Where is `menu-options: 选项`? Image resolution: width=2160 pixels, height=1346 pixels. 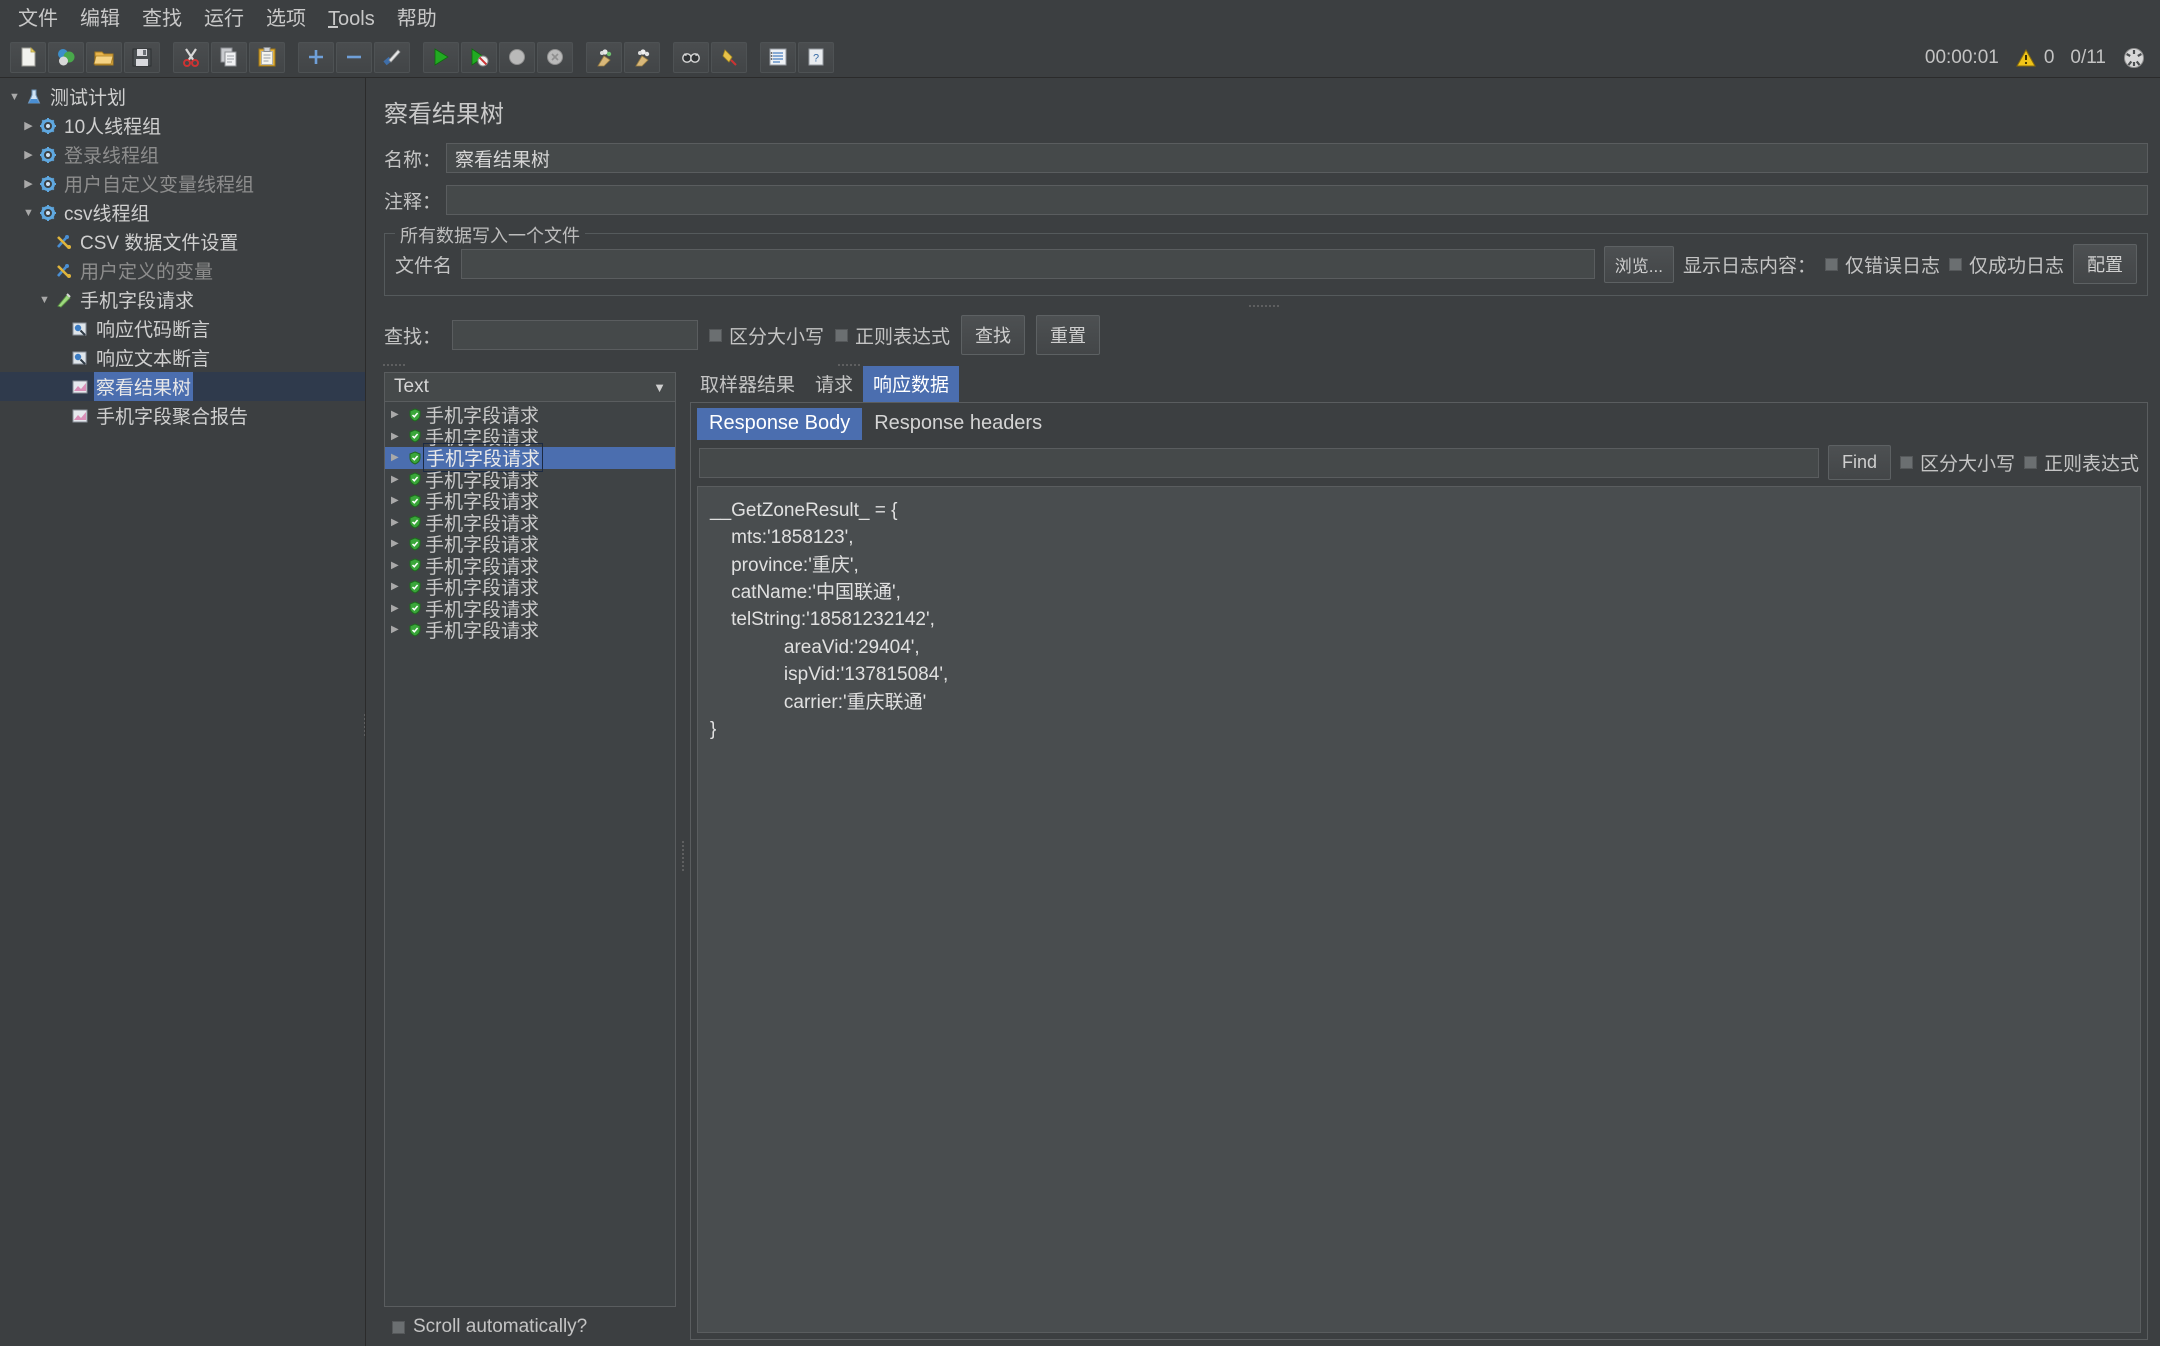
menu-options: 选项 is located at coordinates (286, 19).